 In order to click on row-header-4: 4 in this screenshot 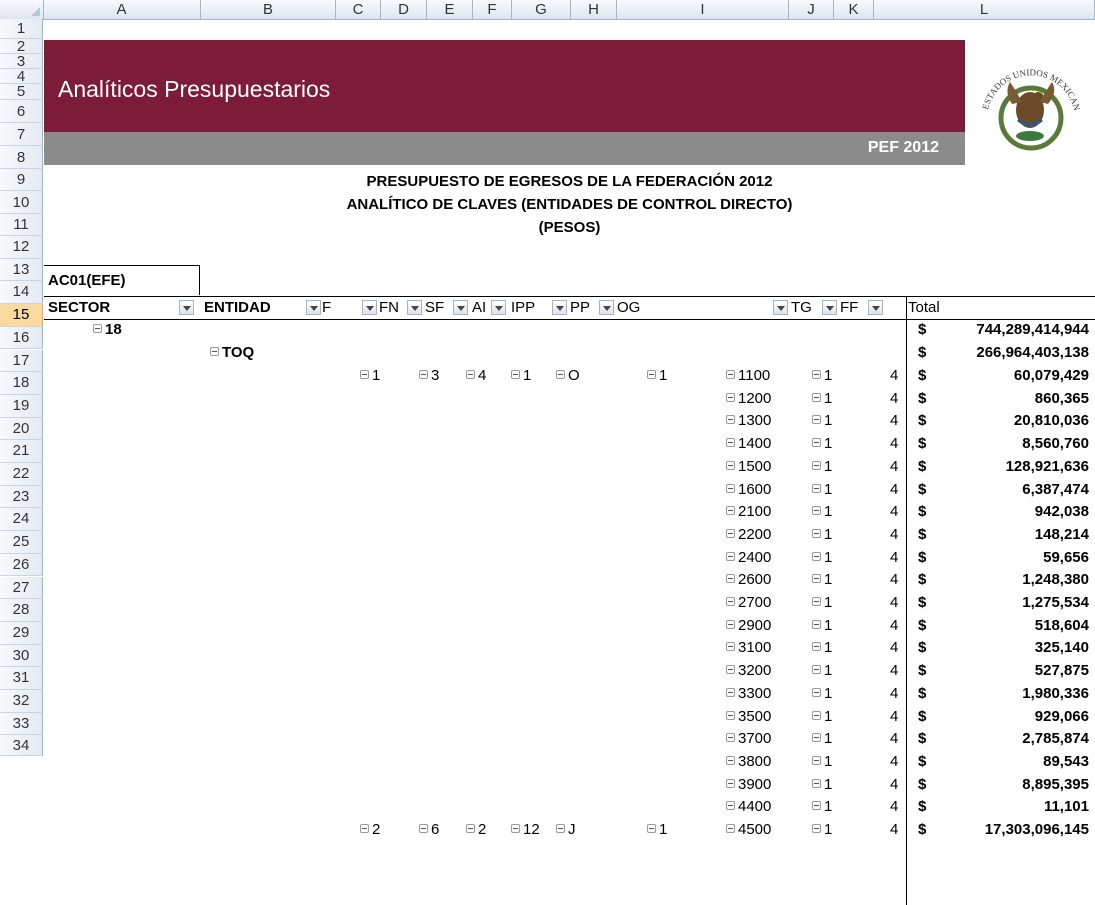, I will do `click(21, 76)`.